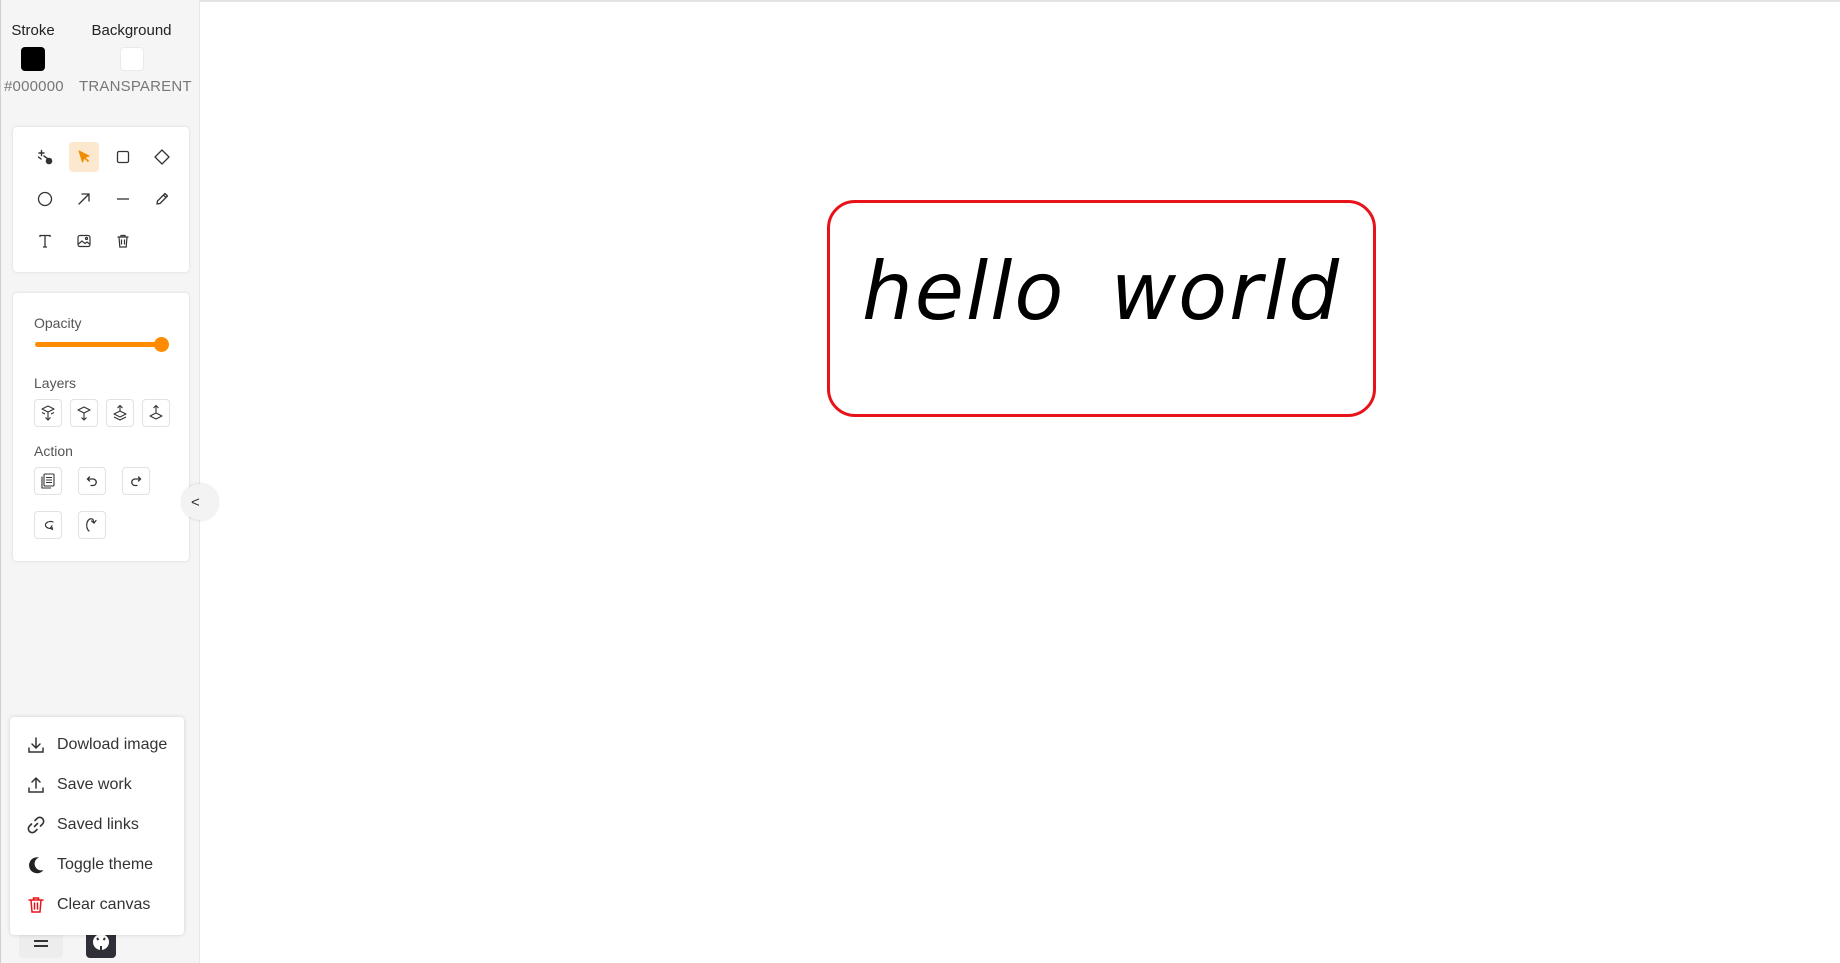 The height and width of the screenshot is (963, 1840). I want to click on background-label: Background, so click(131, 30).